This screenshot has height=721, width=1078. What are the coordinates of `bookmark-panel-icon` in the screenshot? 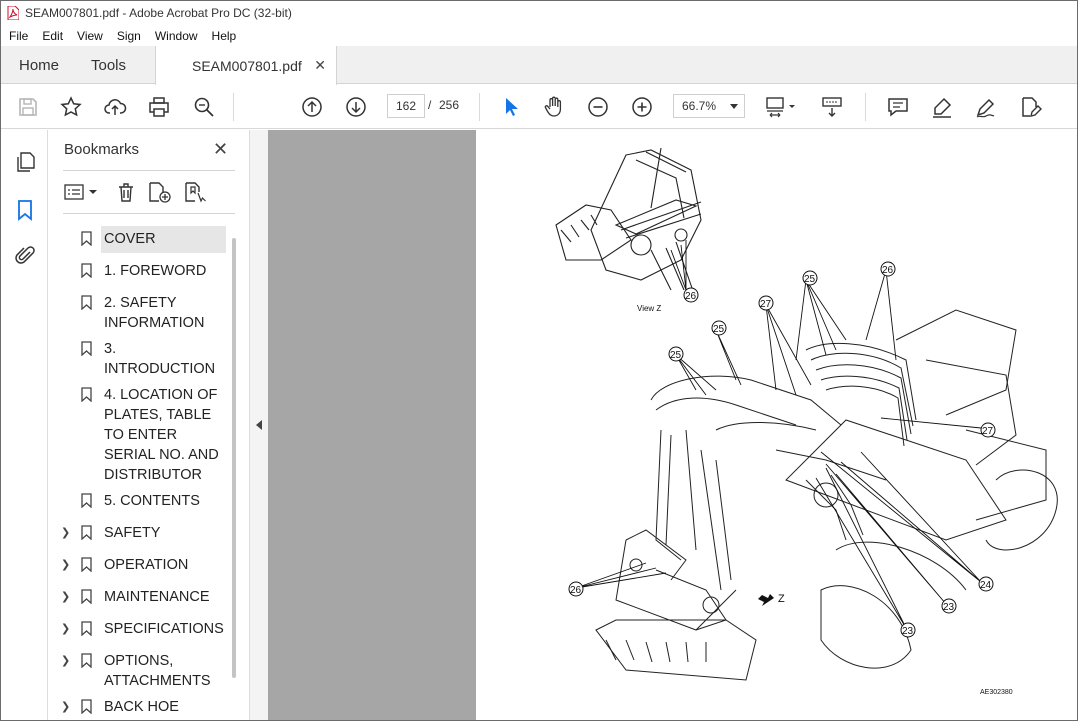 It's located at (25, 210).